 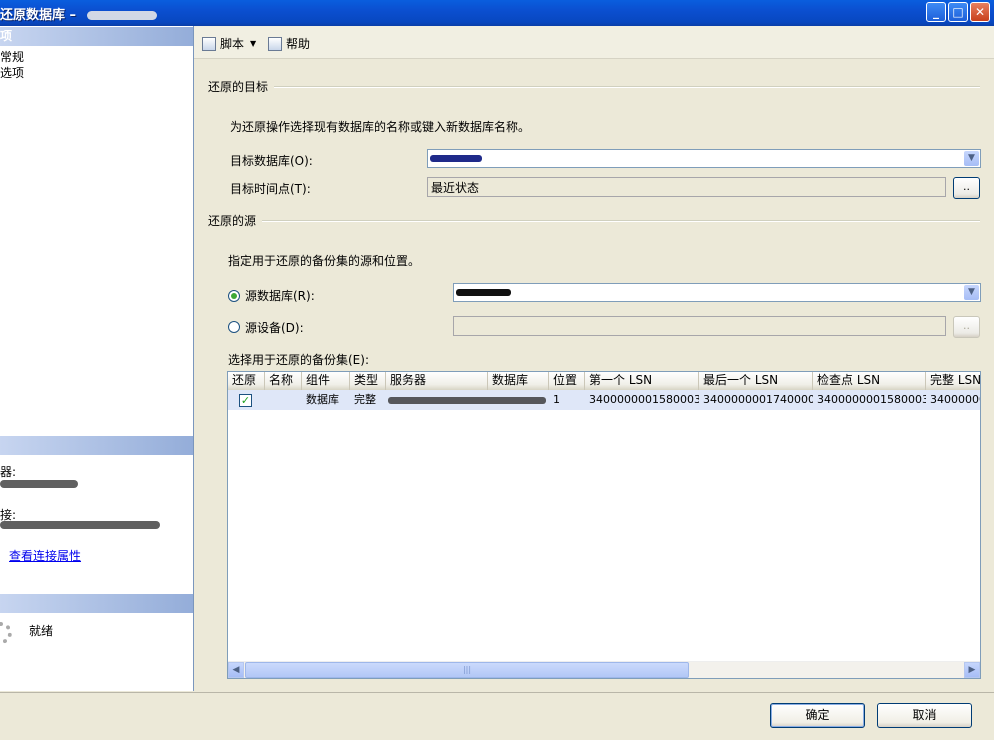 I want to click on col-database: 数据库, so click(x=518, y=381).